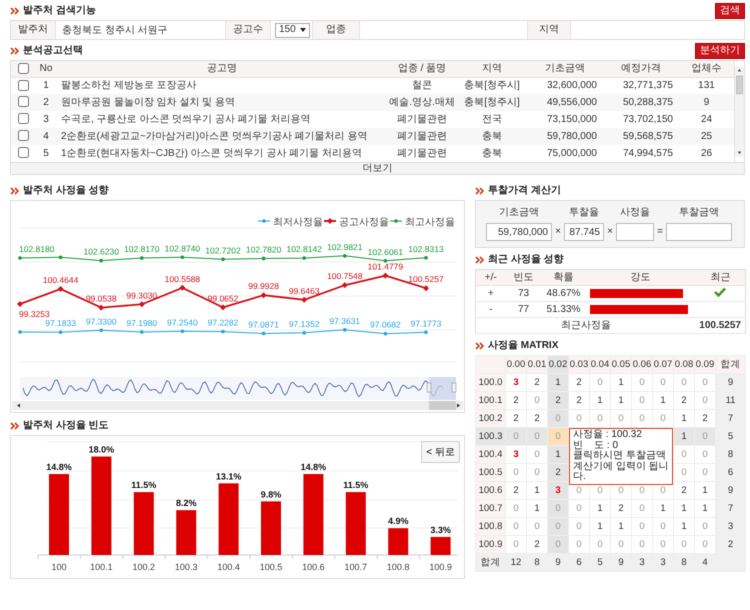 The height and width of the screenshot is (610, 750). I want to click on table-cell: -, so click(490, 309).